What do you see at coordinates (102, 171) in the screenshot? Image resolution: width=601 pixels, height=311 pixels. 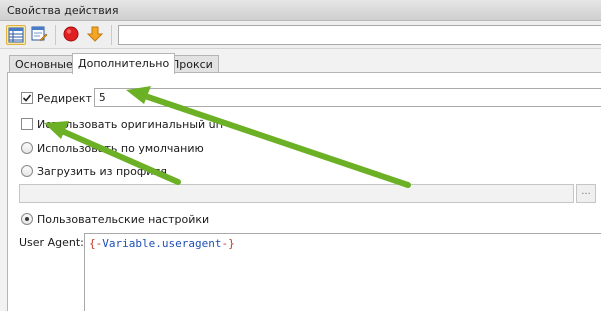 I see `load-from-profile-label: Загрузить из профиля` at bounding box center [102, 171].